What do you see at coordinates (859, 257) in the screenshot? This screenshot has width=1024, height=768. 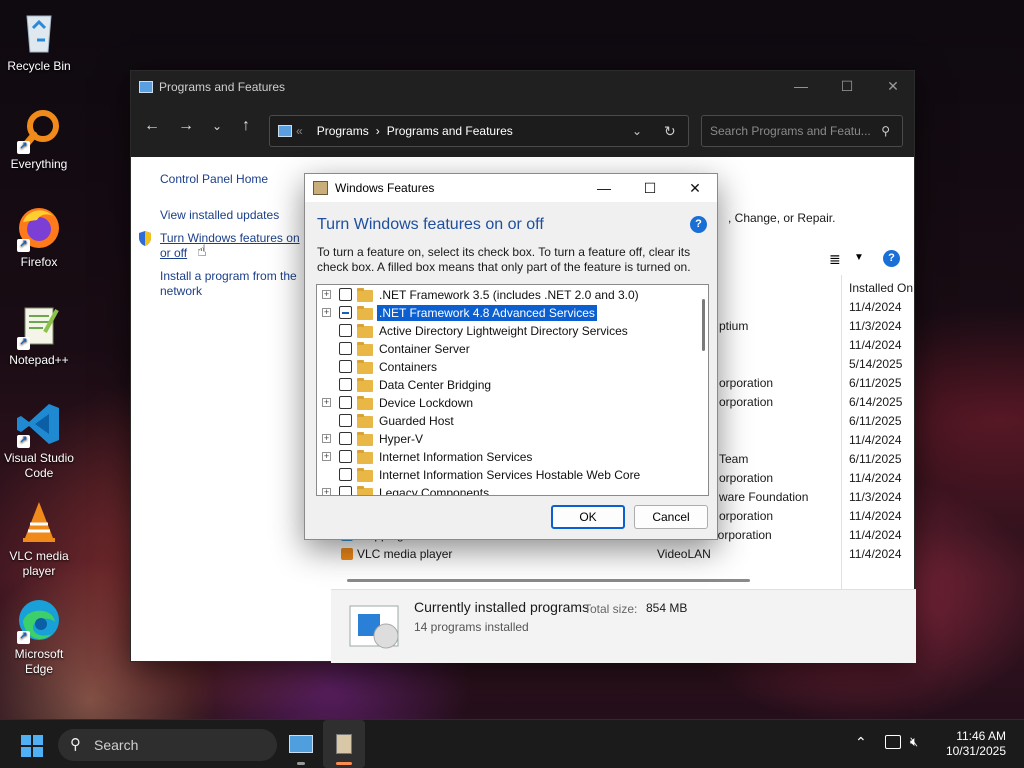 I see `view-dropdown-icon: ▼` at bounding box center [859, 257].